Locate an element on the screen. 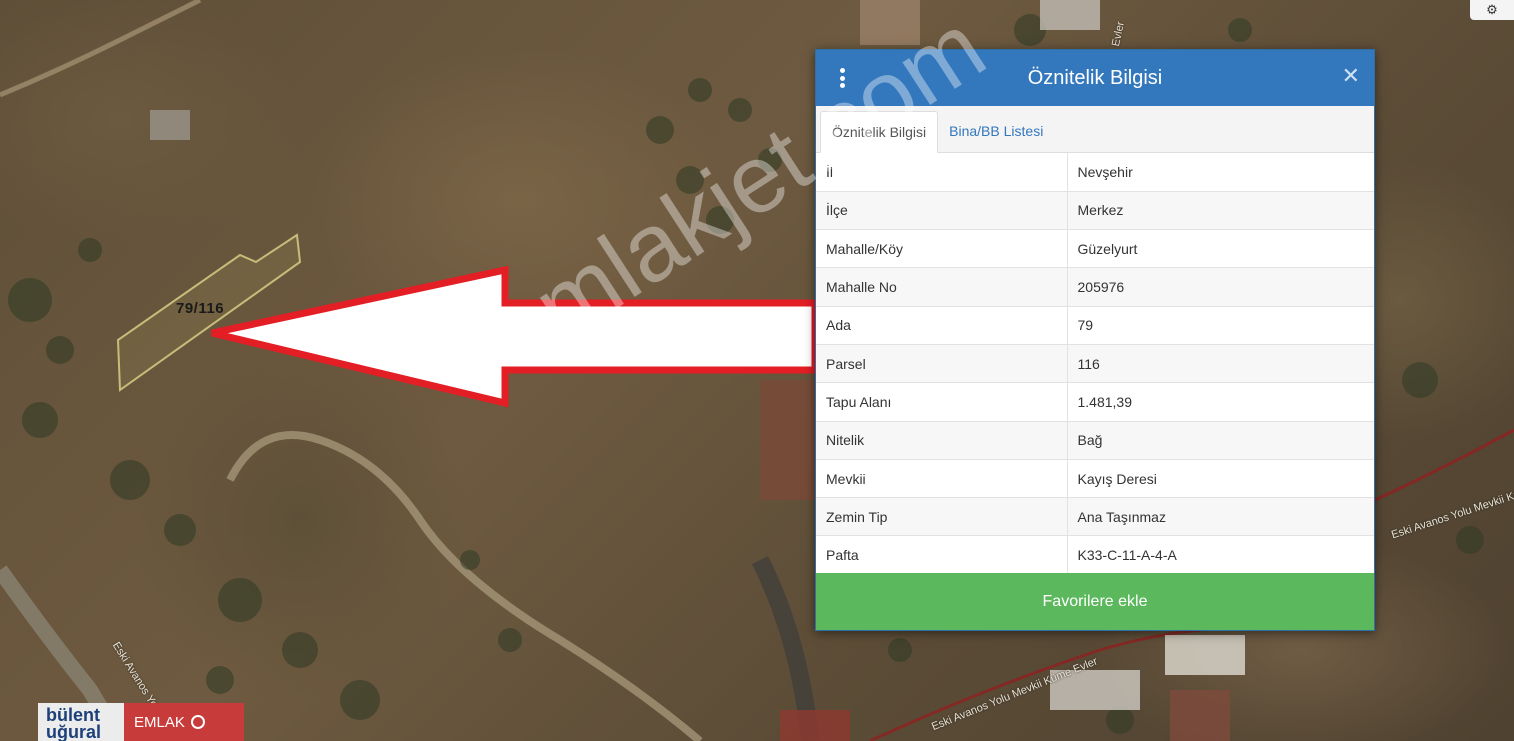  gear-icon: ⚙ is located at coordinates (1492, 9).